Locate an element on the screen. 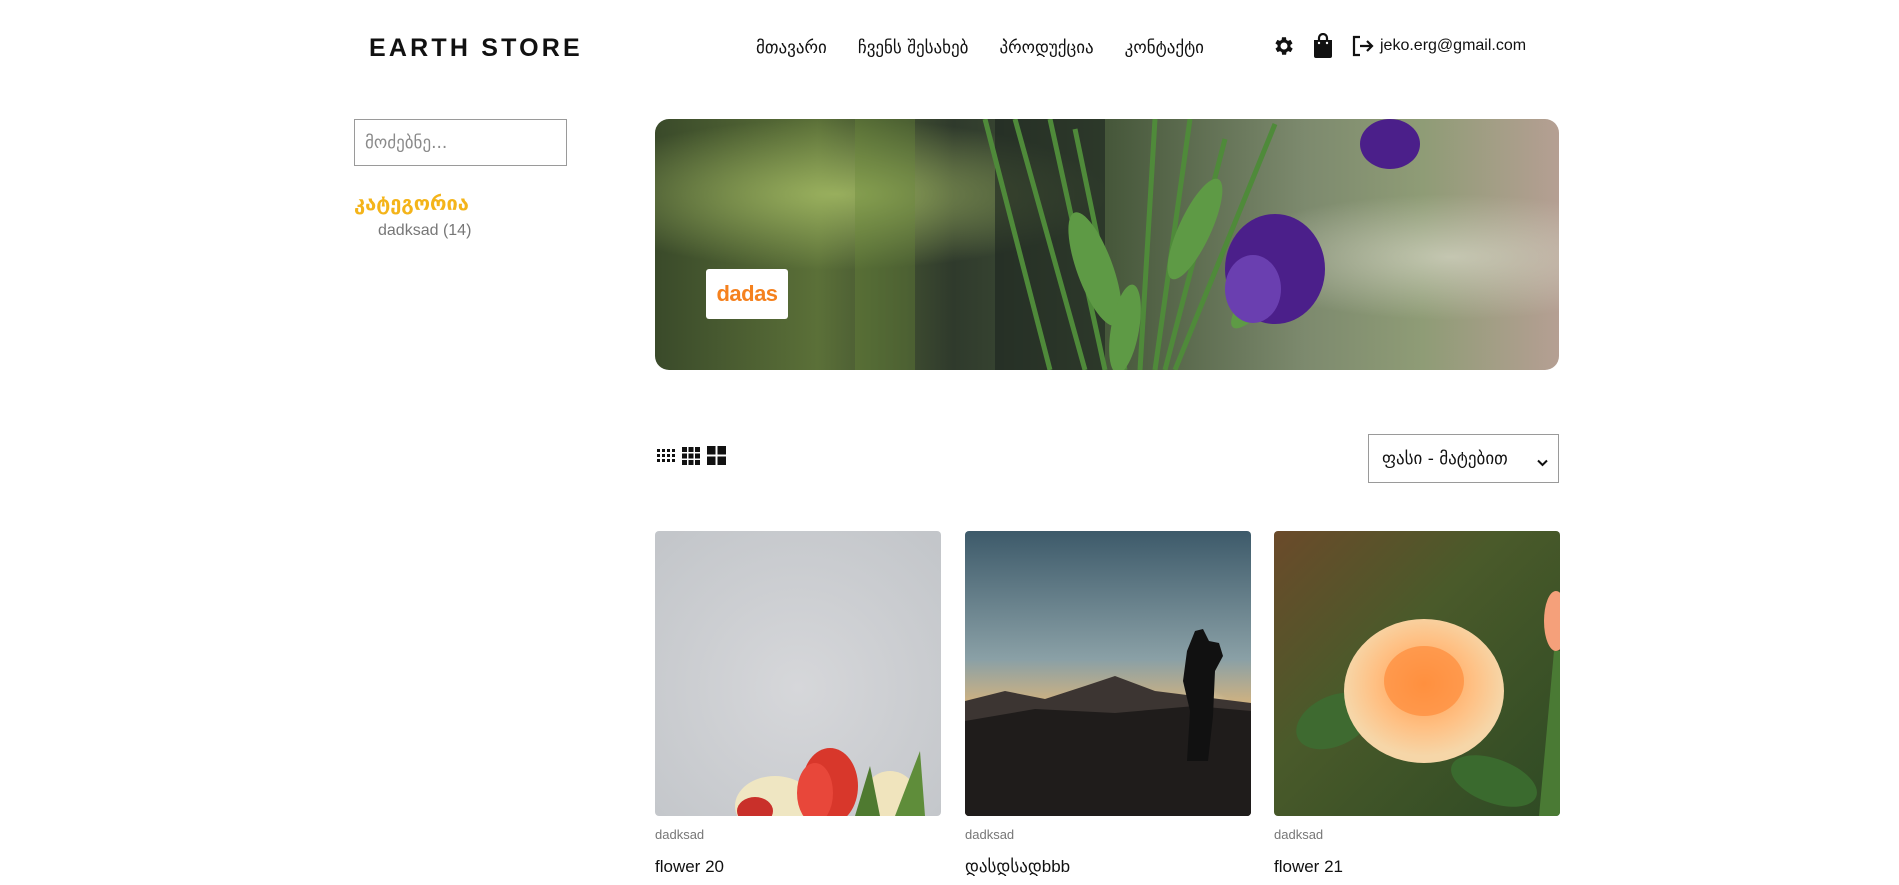 The height and width of the screenshot is (885, 1899). hero-banner: dadas is located at coordinates (1107, 244).